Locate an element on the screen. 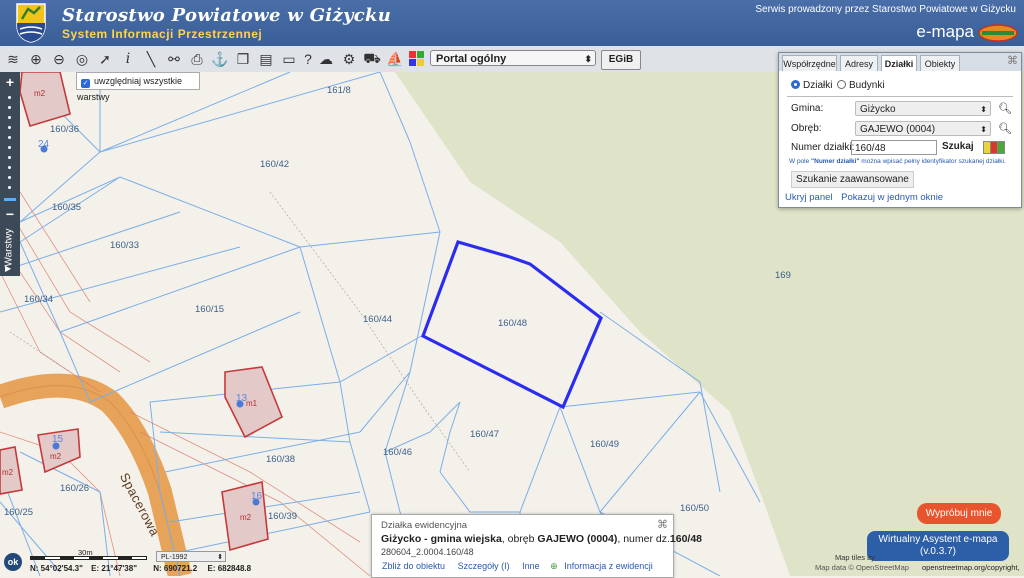 This screenshot has height=578, width=1024. parcel-label: 160/48 is located at coordinates (512, 323).